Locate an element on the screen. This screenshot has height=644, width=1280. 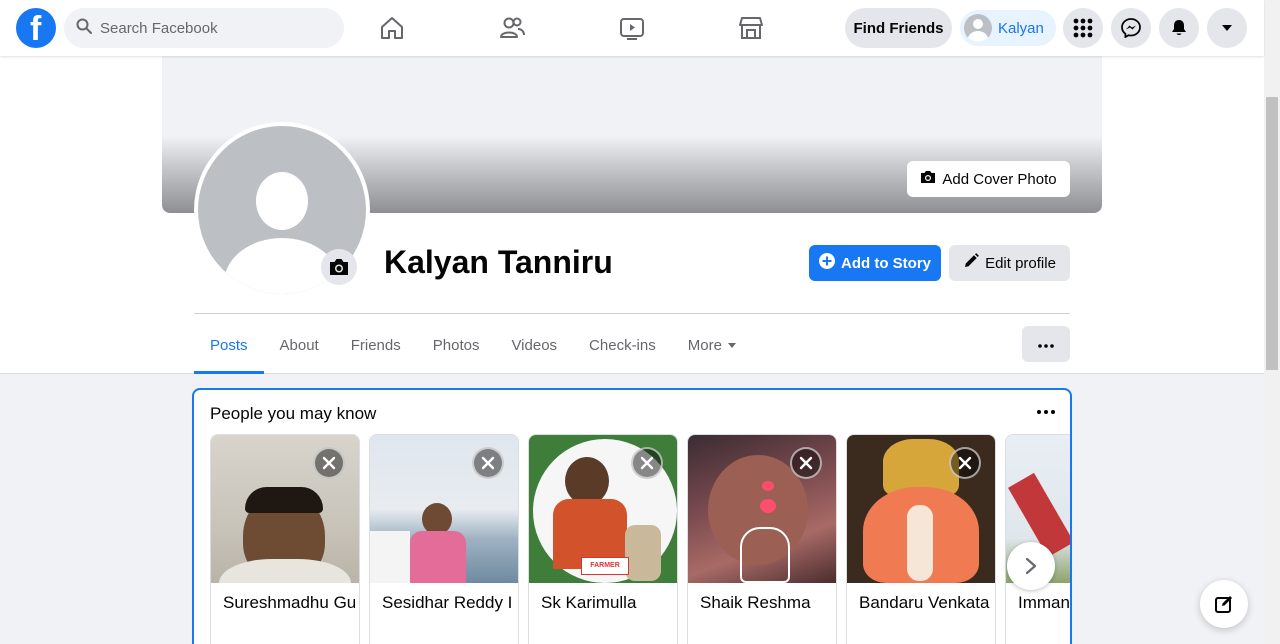
person-card: Sureshmadhu Gu is located at coordinates (285, 539).